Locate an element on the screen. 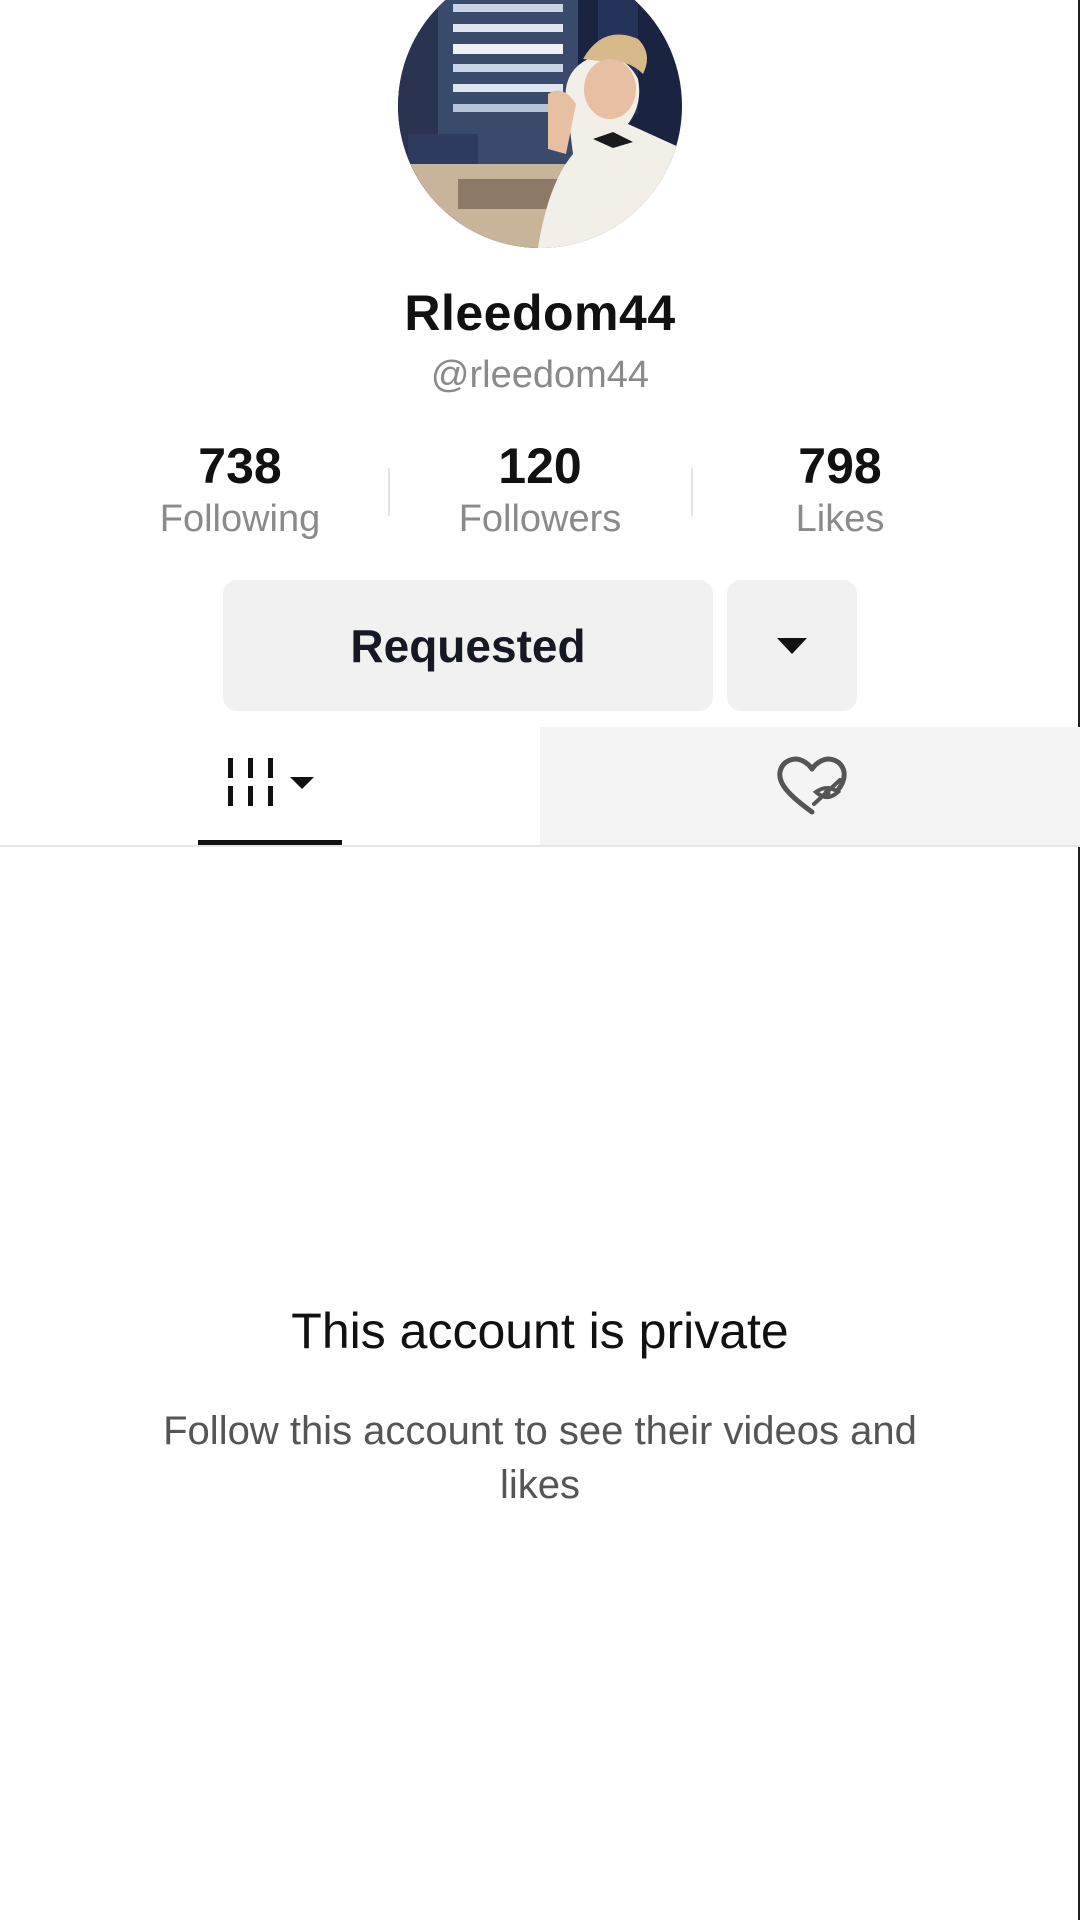 The width and height of the screenshot is (1080, 1920). hidden-heart-icon is located at coordinates (812, 785).